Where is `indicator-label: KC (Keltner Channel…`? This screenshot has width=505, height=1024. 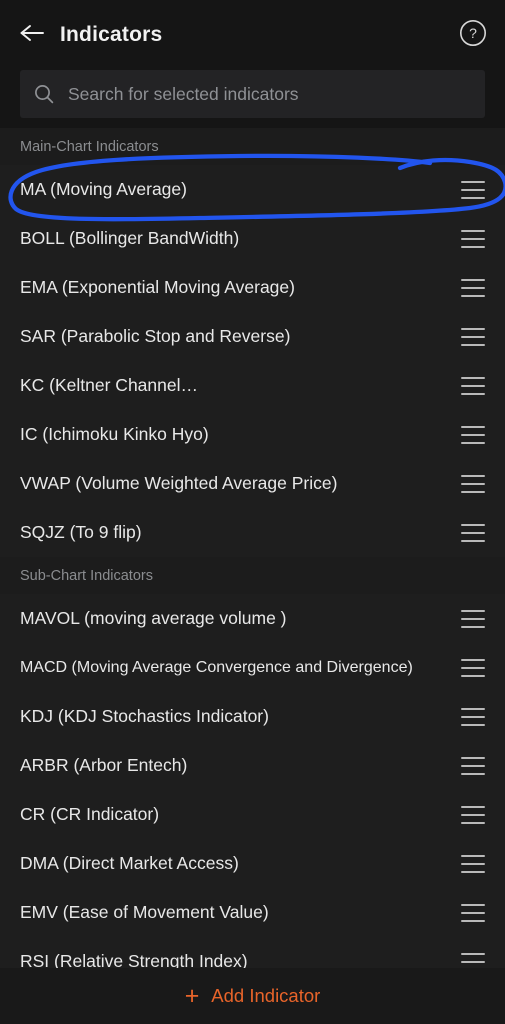 indicator-label: KC (Keltner Channel… is located at coordinates (109, 385).